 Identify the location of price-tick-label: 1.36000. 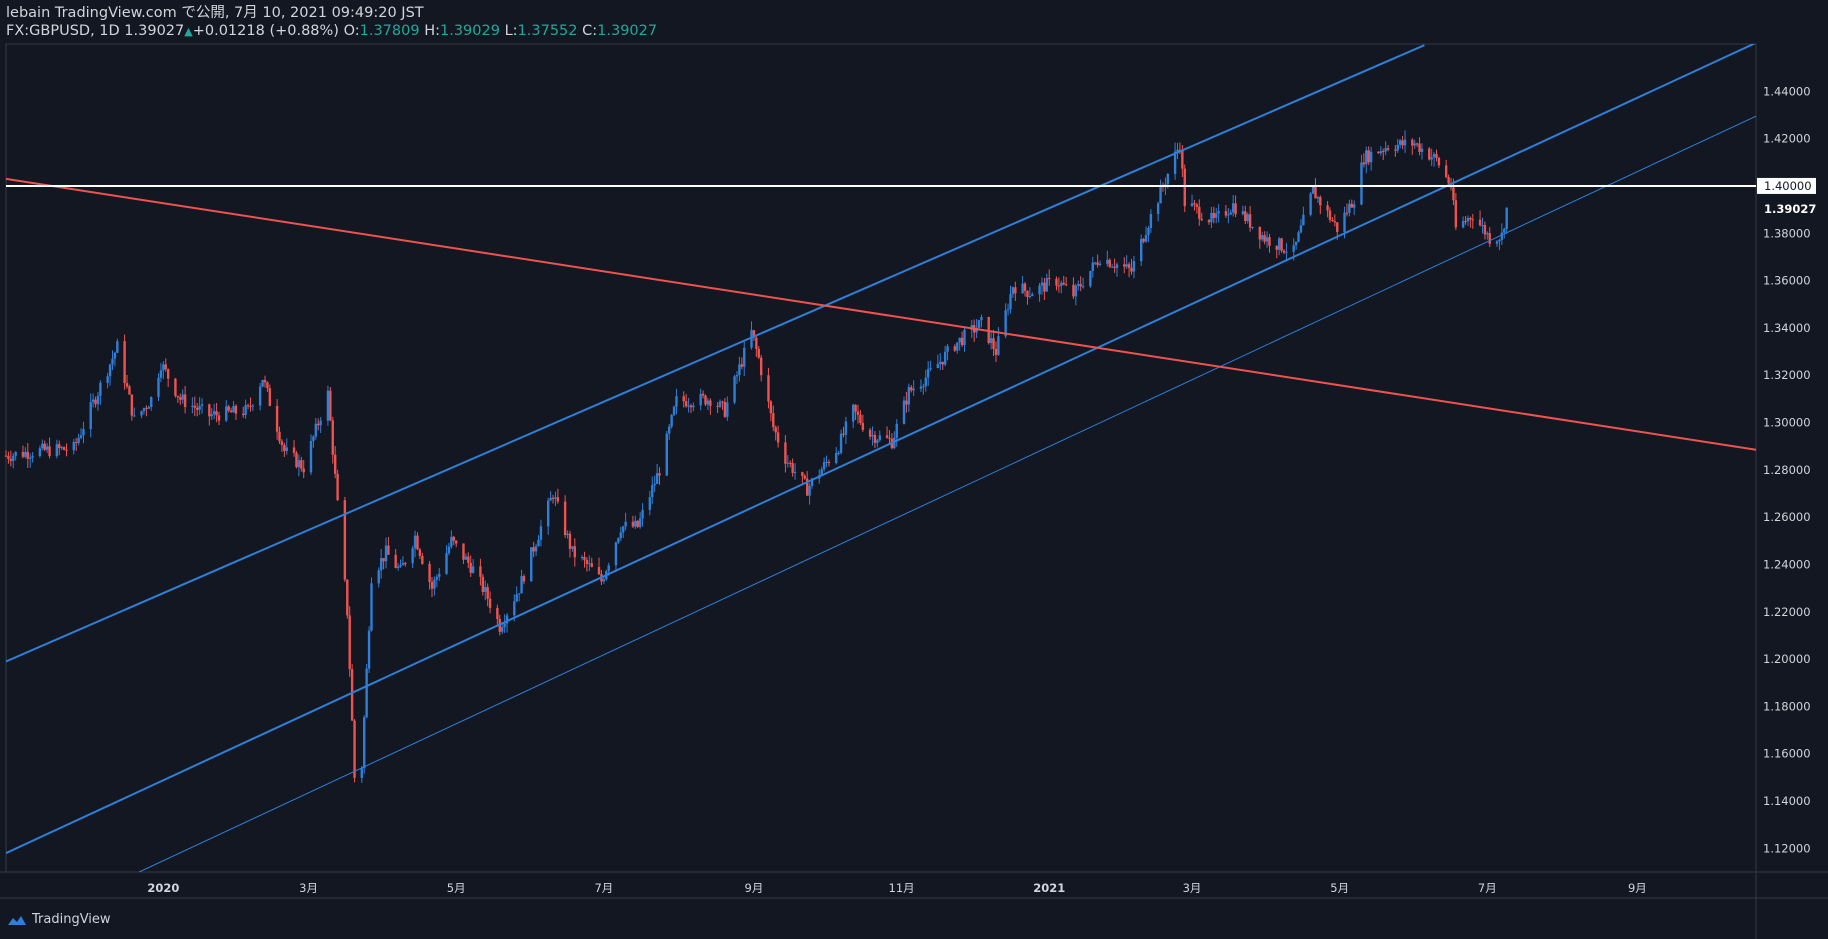
(1787, 281).